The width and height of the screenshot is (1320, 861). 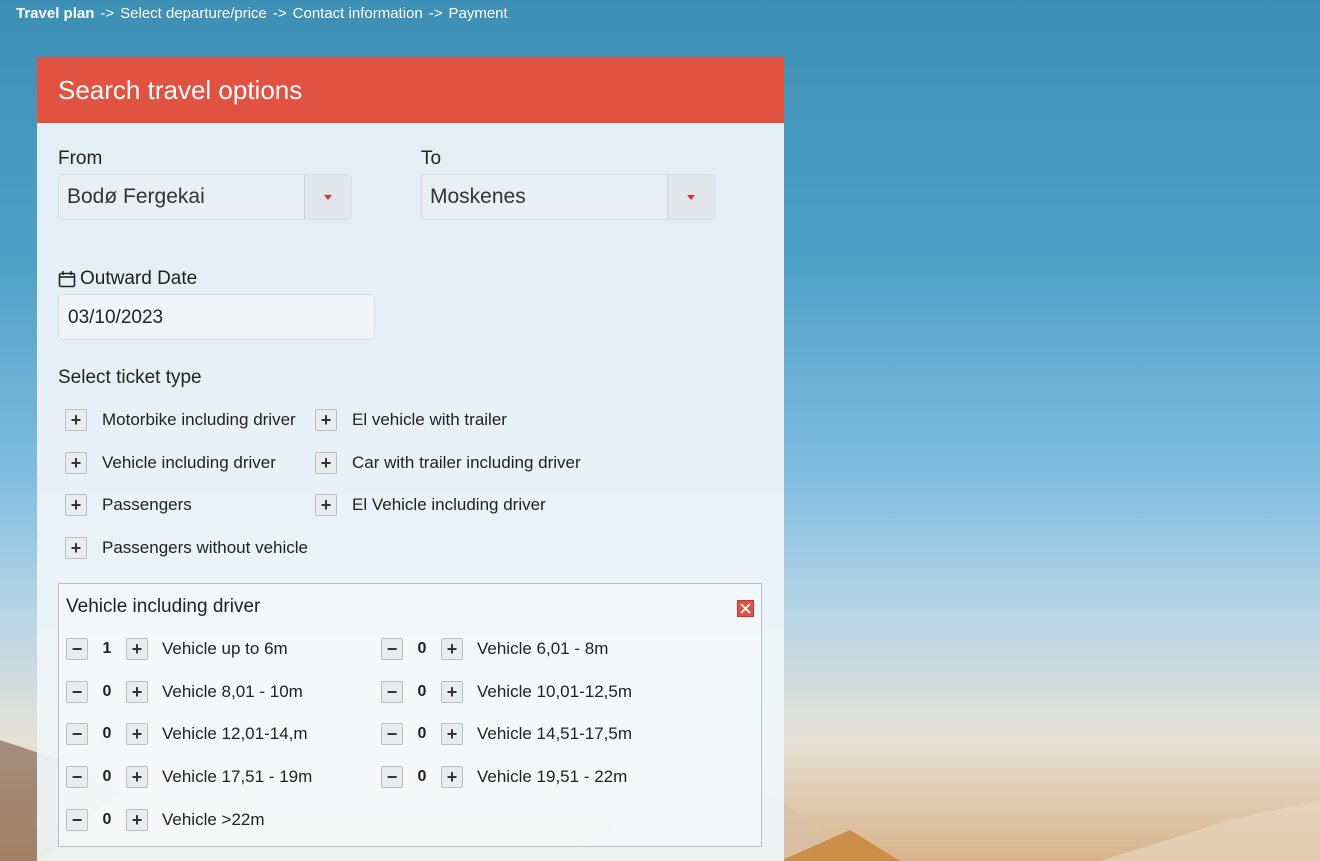 I want to click on vehicle-row: − 0 + Vehicle 10,01-12,5m, so click(x=506, y=692).